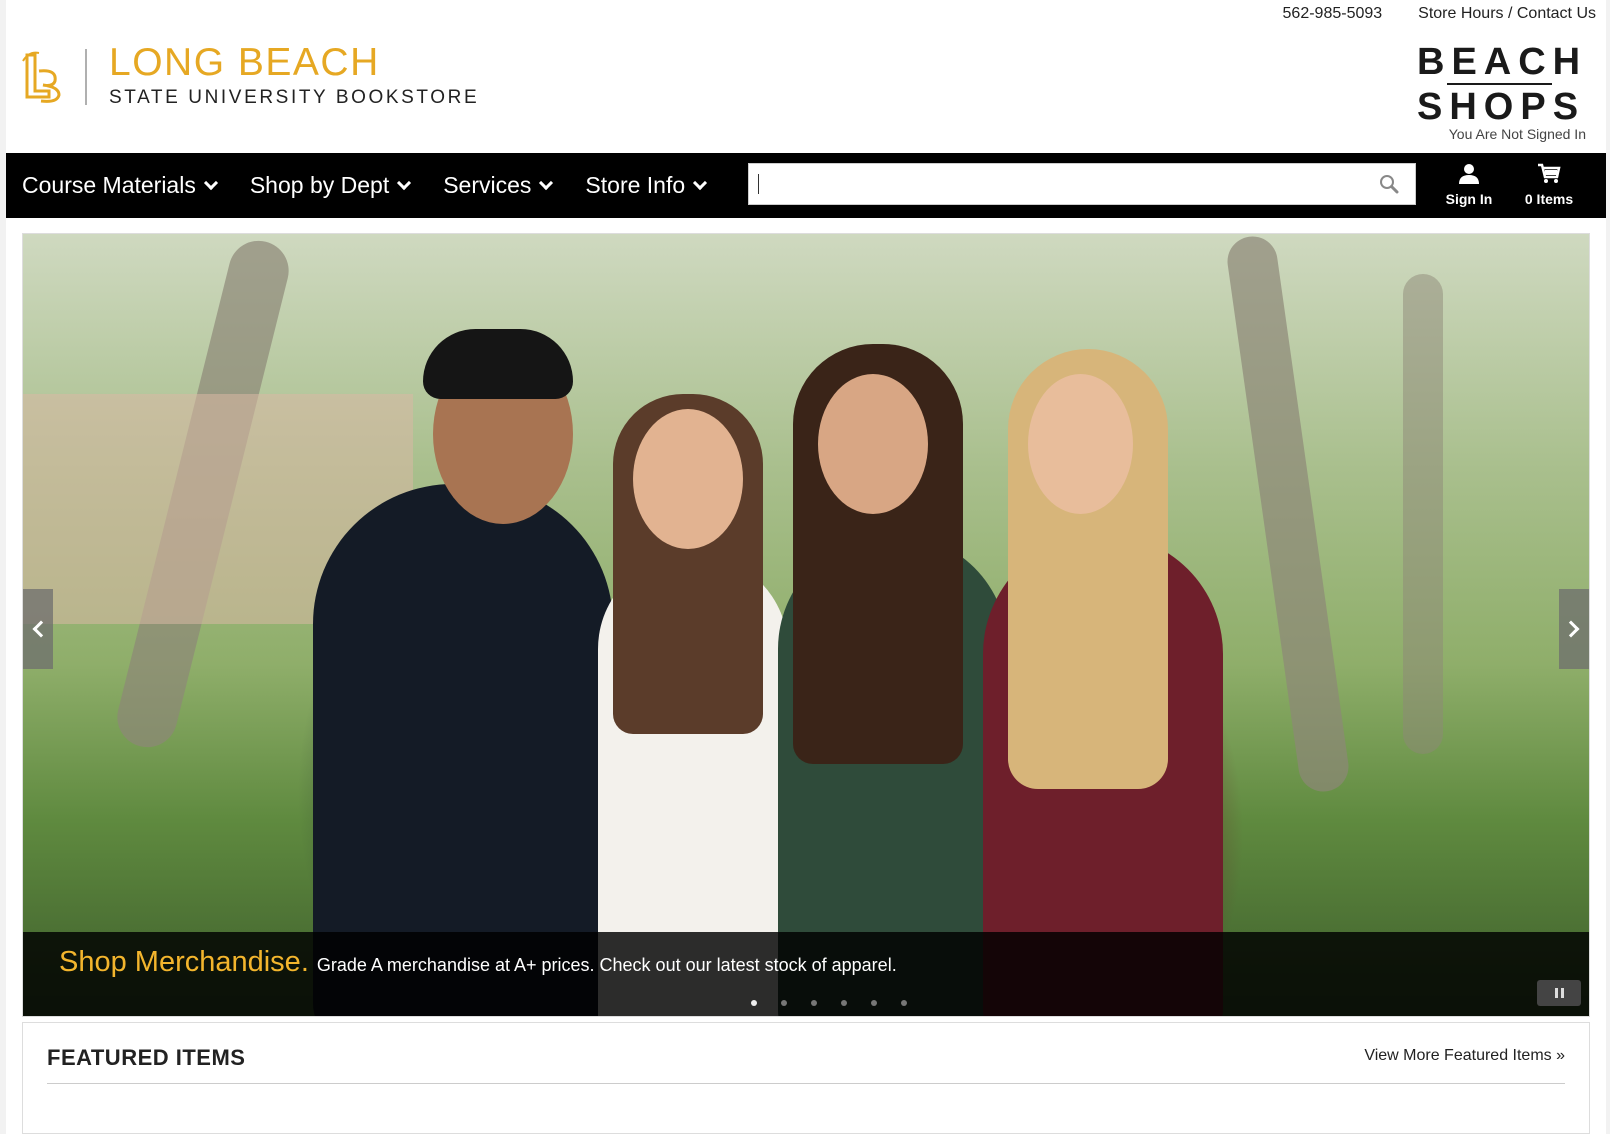 This screenshot has width=1610, height=1134. I want to click on carousel-pause-button, so click(1559, 993).